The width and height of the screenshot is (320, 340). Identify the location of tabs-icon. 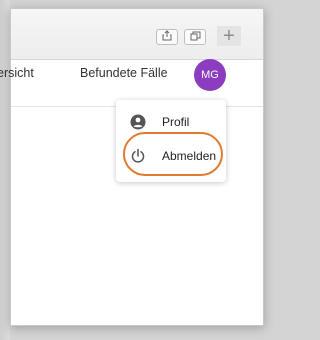
(195, 37).